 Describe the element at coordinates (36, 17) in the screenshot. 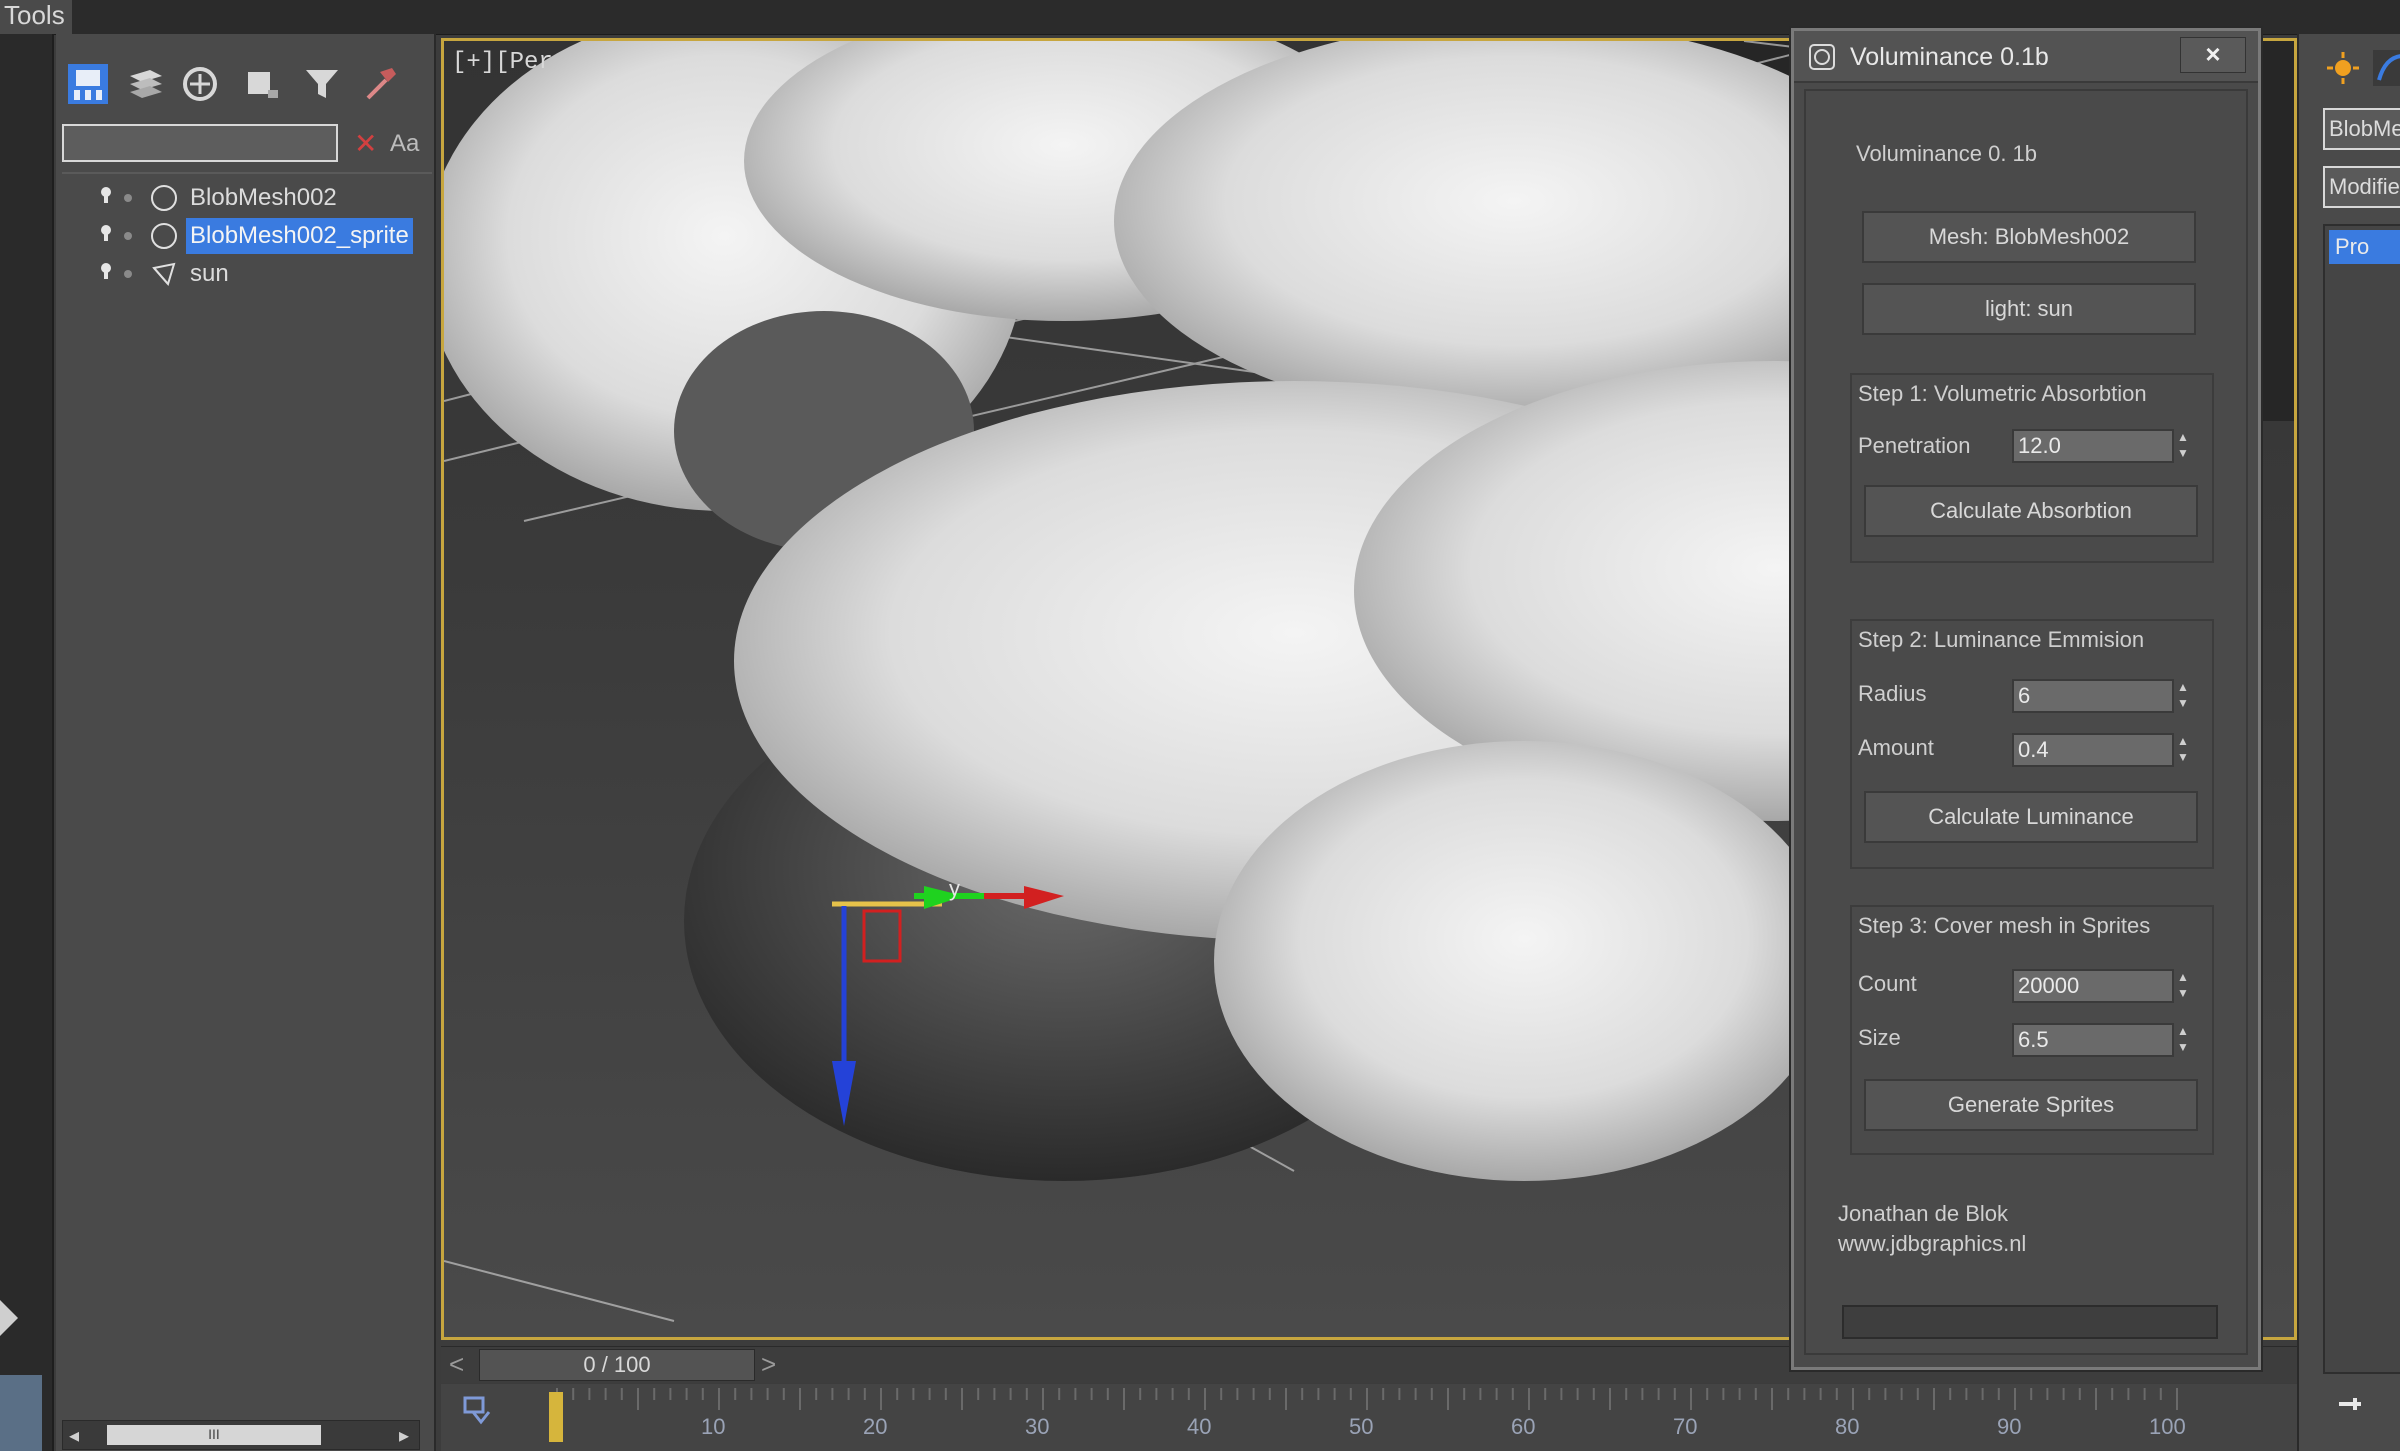

I see `menu-tools: Tools` at that location.